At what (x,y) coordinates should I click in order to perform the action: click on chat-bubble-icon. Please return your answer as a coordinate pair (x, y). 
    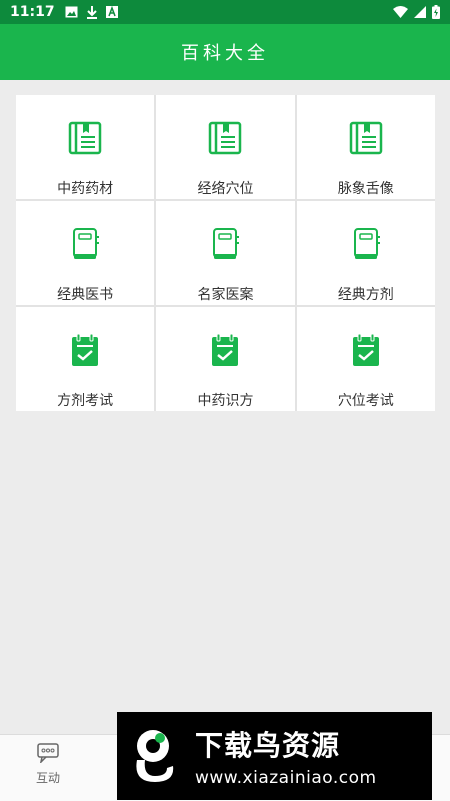
    Looking at the image, I should click on (48, 753).